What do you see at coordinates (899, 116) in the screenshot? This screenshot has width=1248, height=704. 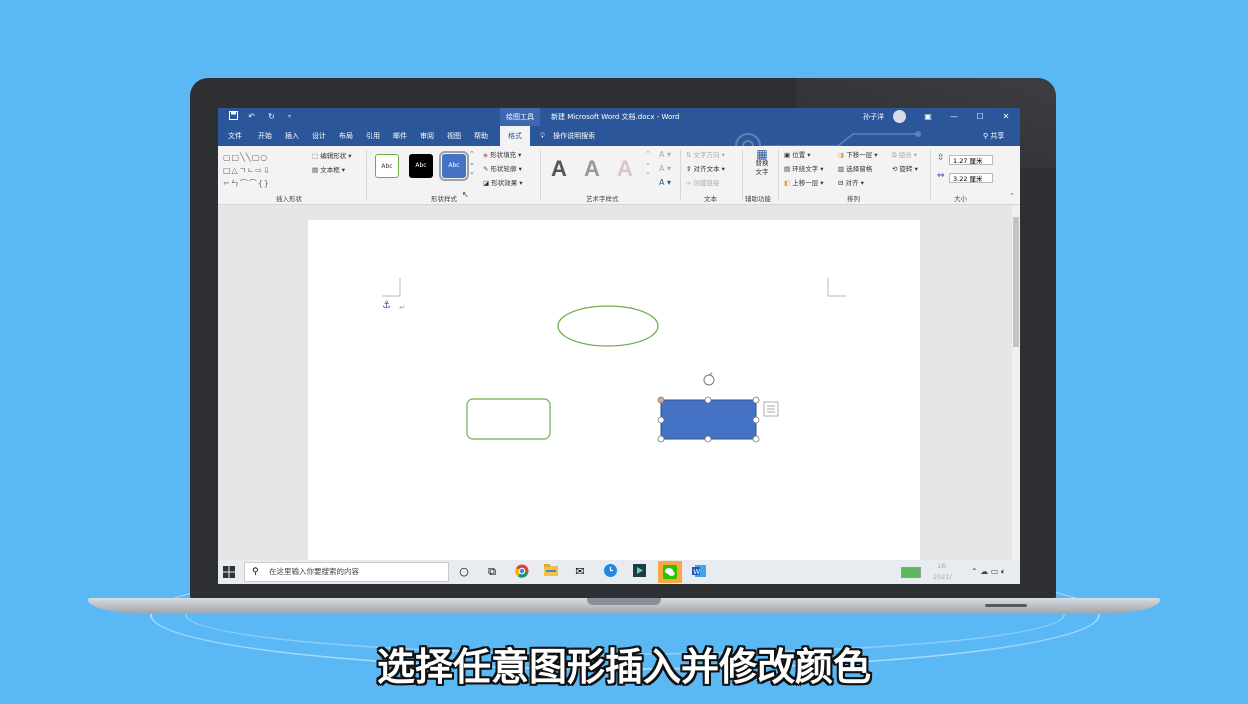 I see `avatar` at bounding box center [899, 116].